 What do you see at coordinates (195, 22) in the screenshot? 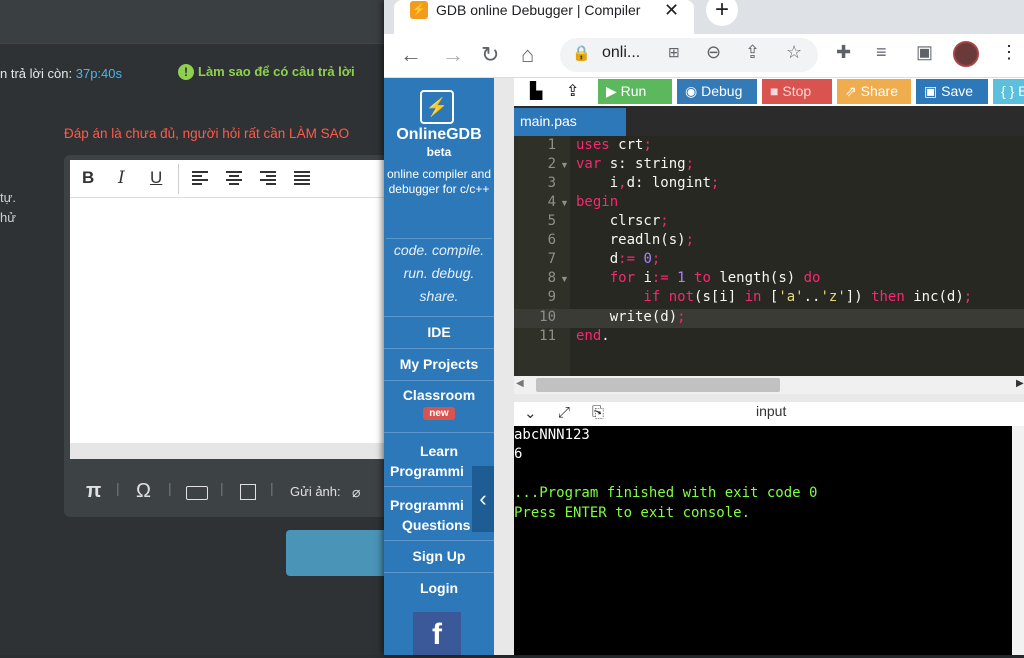
I see `background-header` at bounding box center [195, 22].